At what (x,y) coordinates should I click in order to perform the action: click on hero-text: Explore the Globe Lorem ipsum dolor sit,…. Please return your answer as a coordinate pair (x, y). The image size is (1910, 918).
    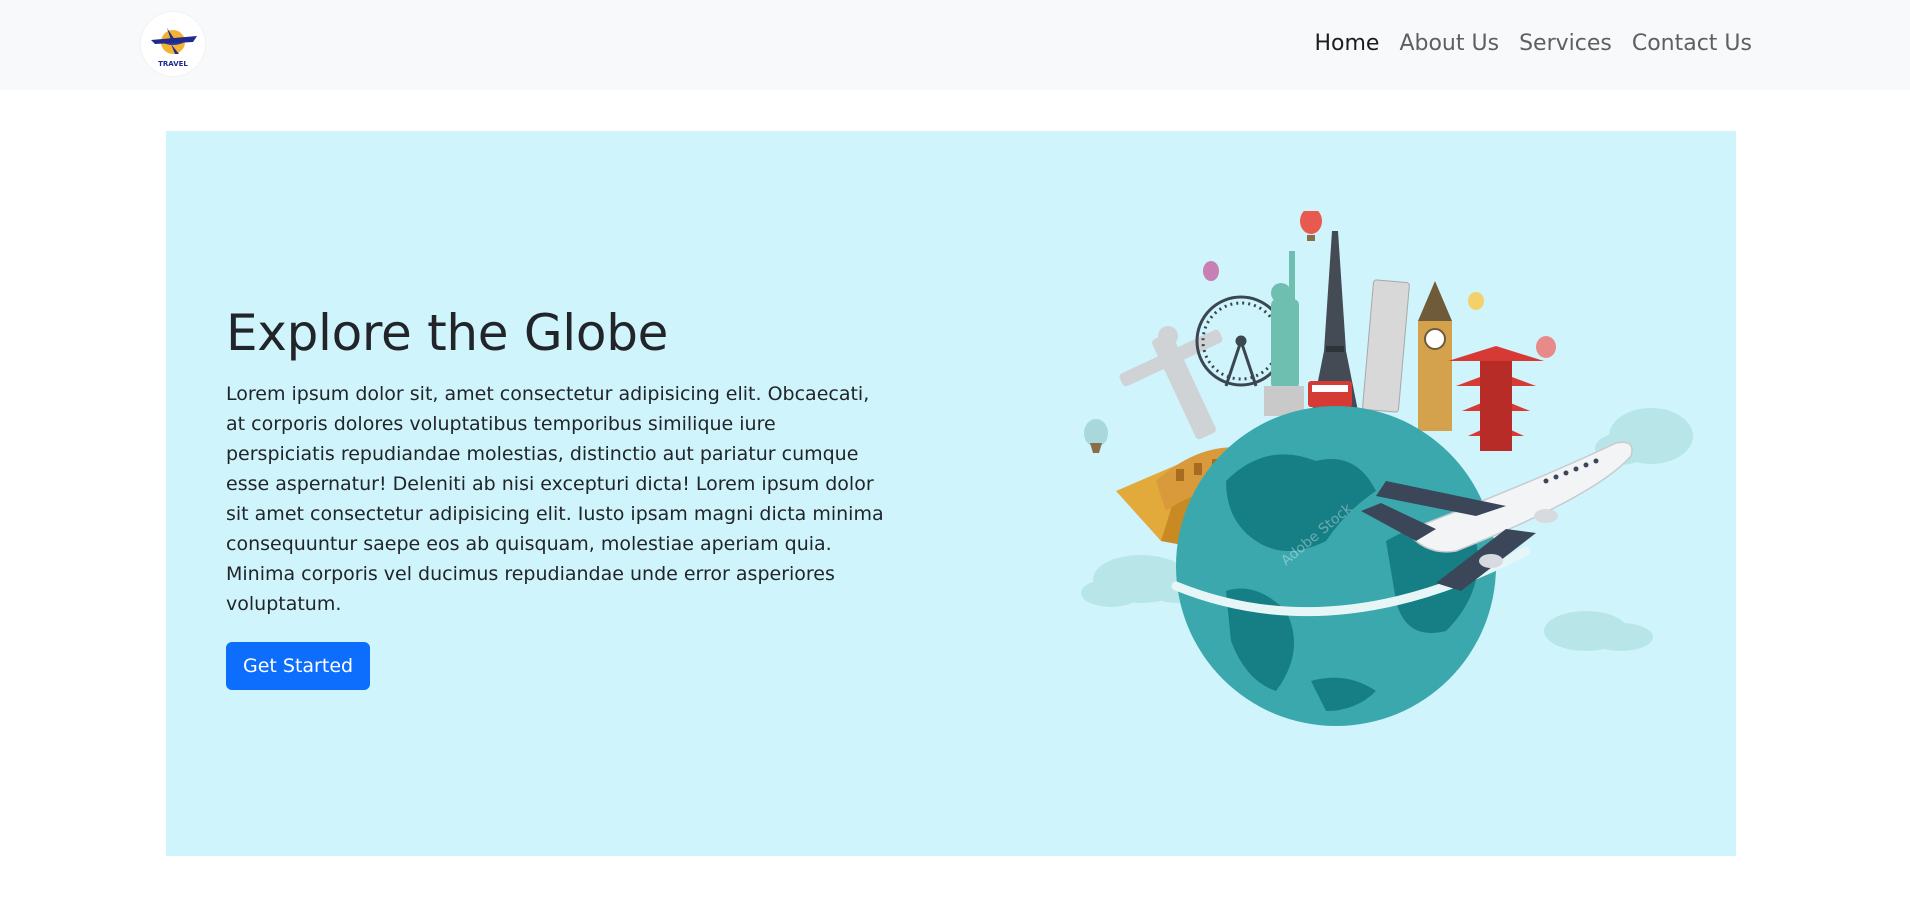
    Looking at the image, I should click on (556, 496).